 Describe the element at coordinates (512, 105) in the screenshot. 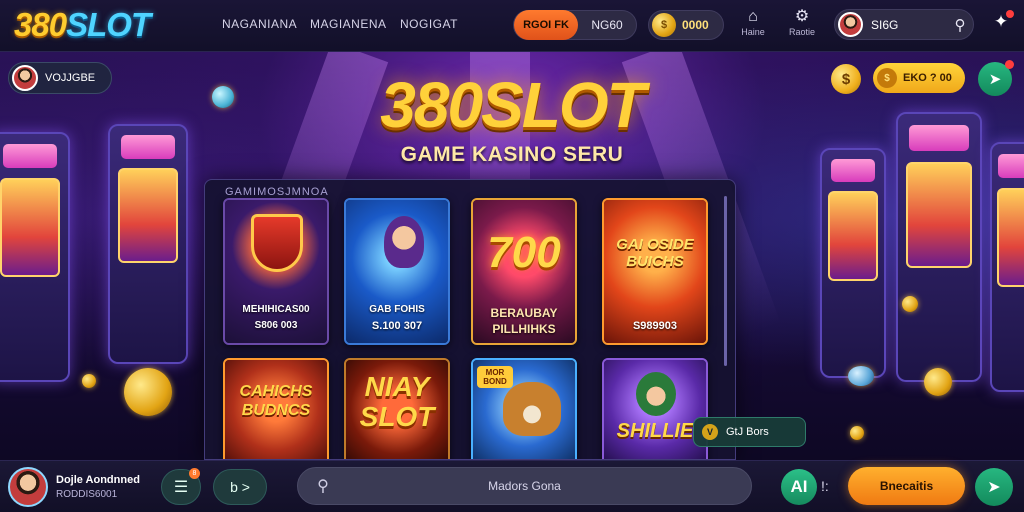

I see `hero-title: 380SLOT` at that location.